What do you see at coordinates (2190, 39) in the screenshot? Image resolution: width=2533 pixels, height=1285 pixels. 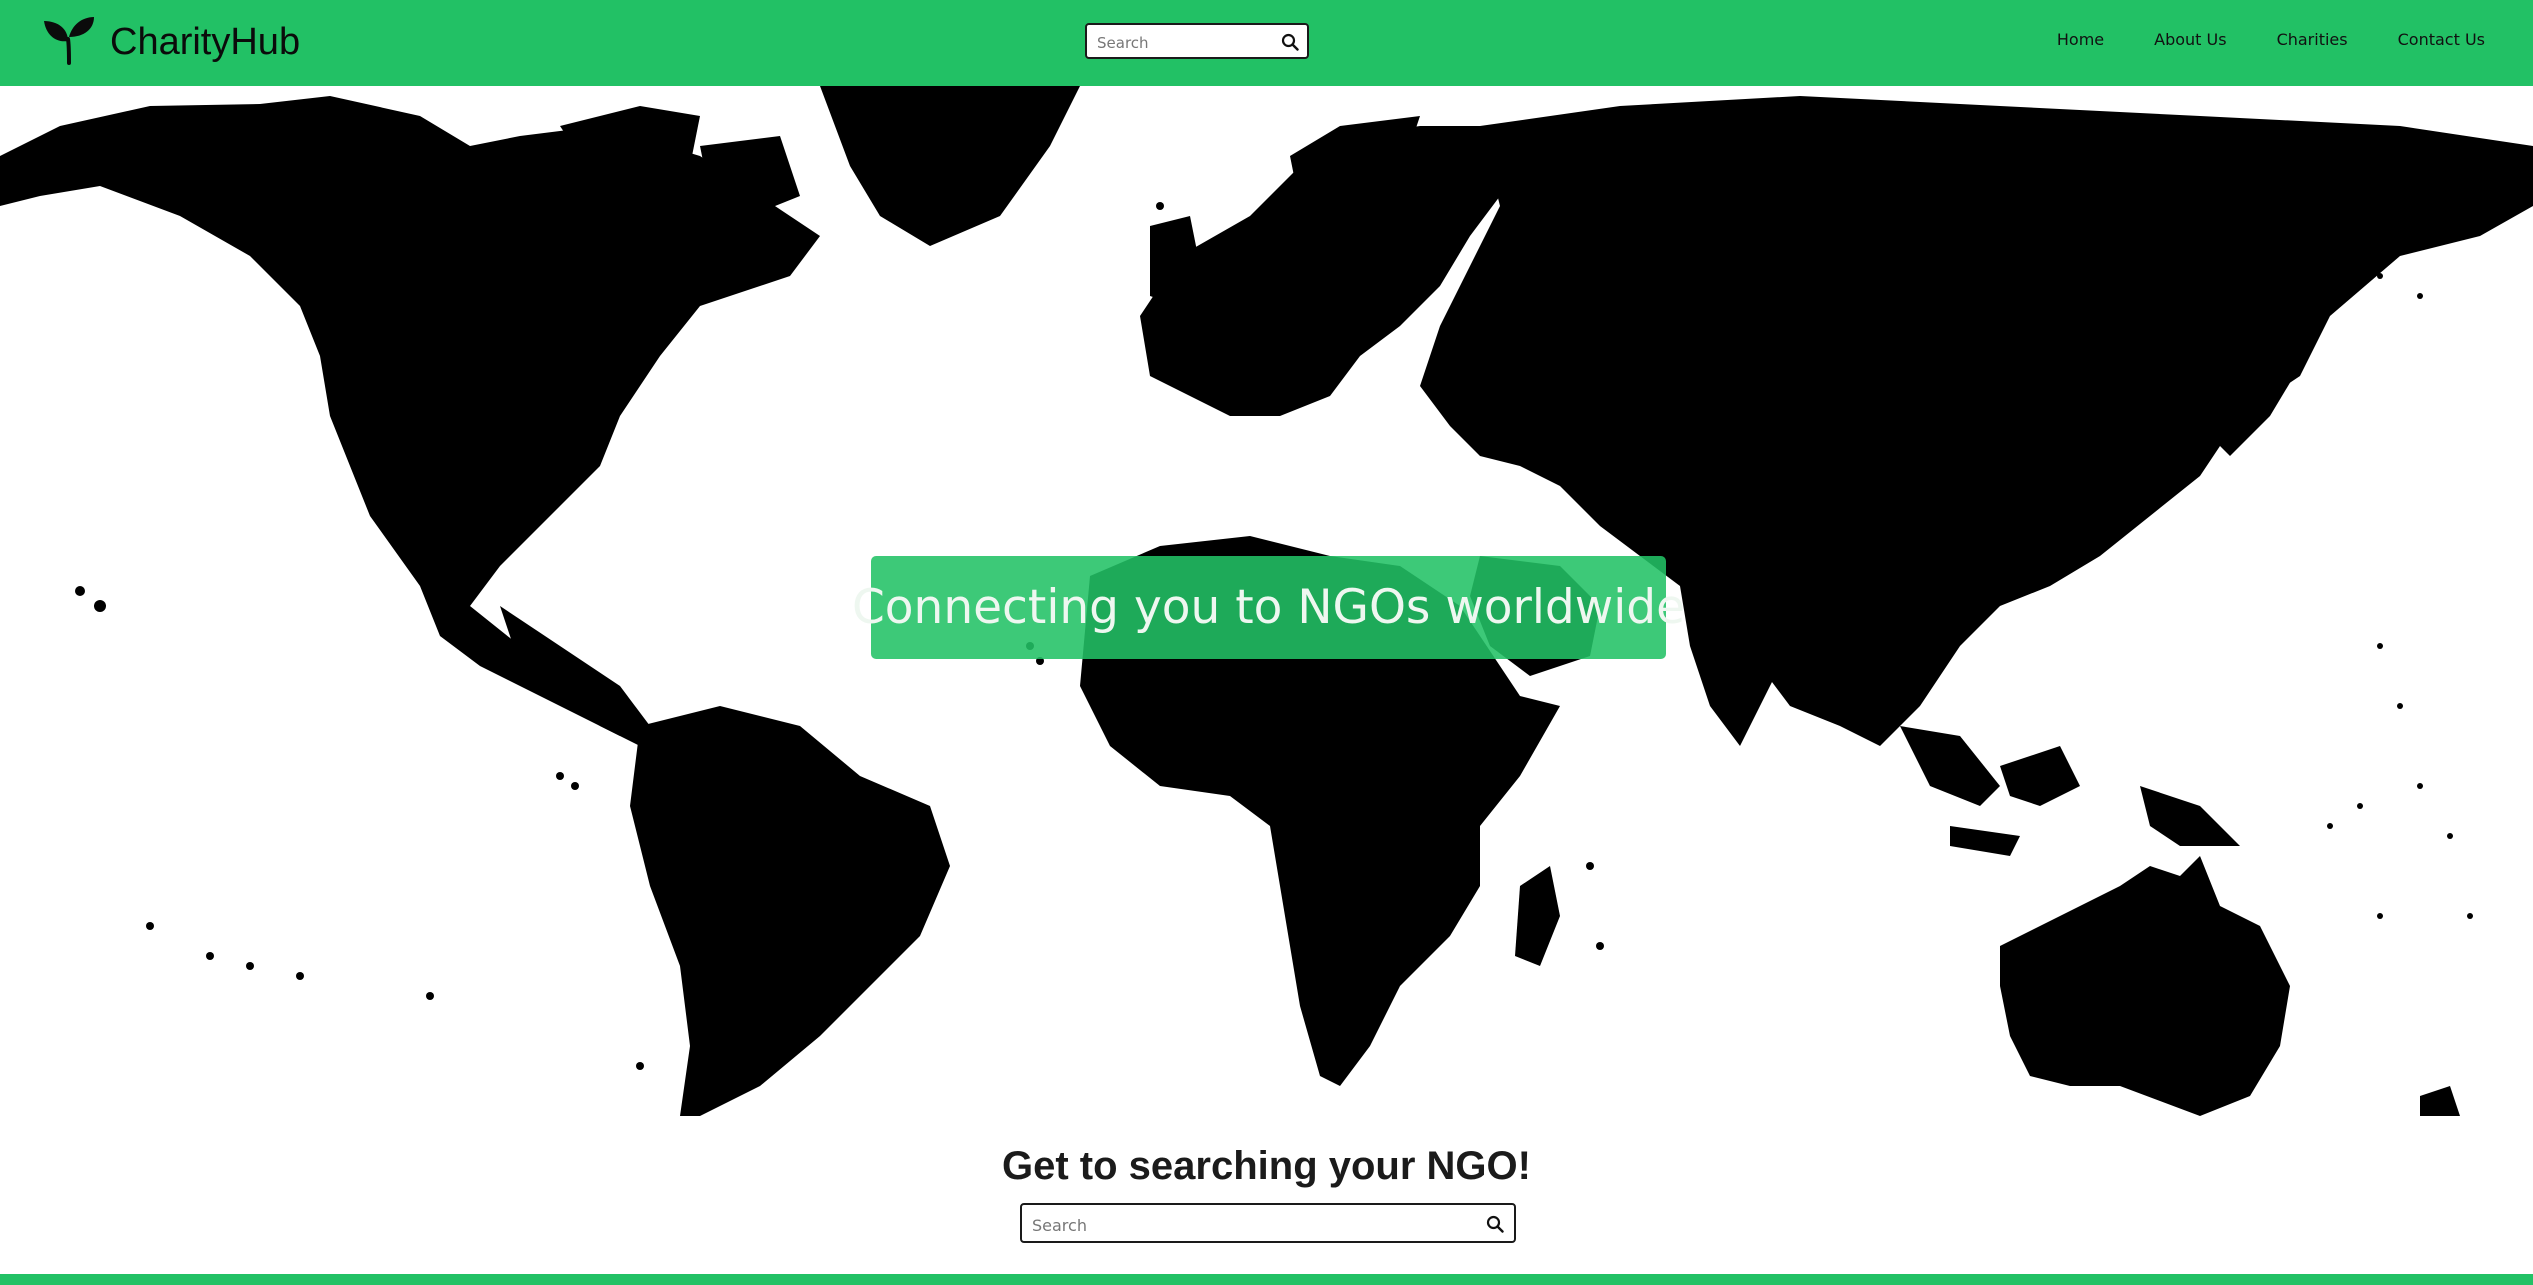 I see `nav-link-about-us: About Us` at bounding box center [2190, 39].